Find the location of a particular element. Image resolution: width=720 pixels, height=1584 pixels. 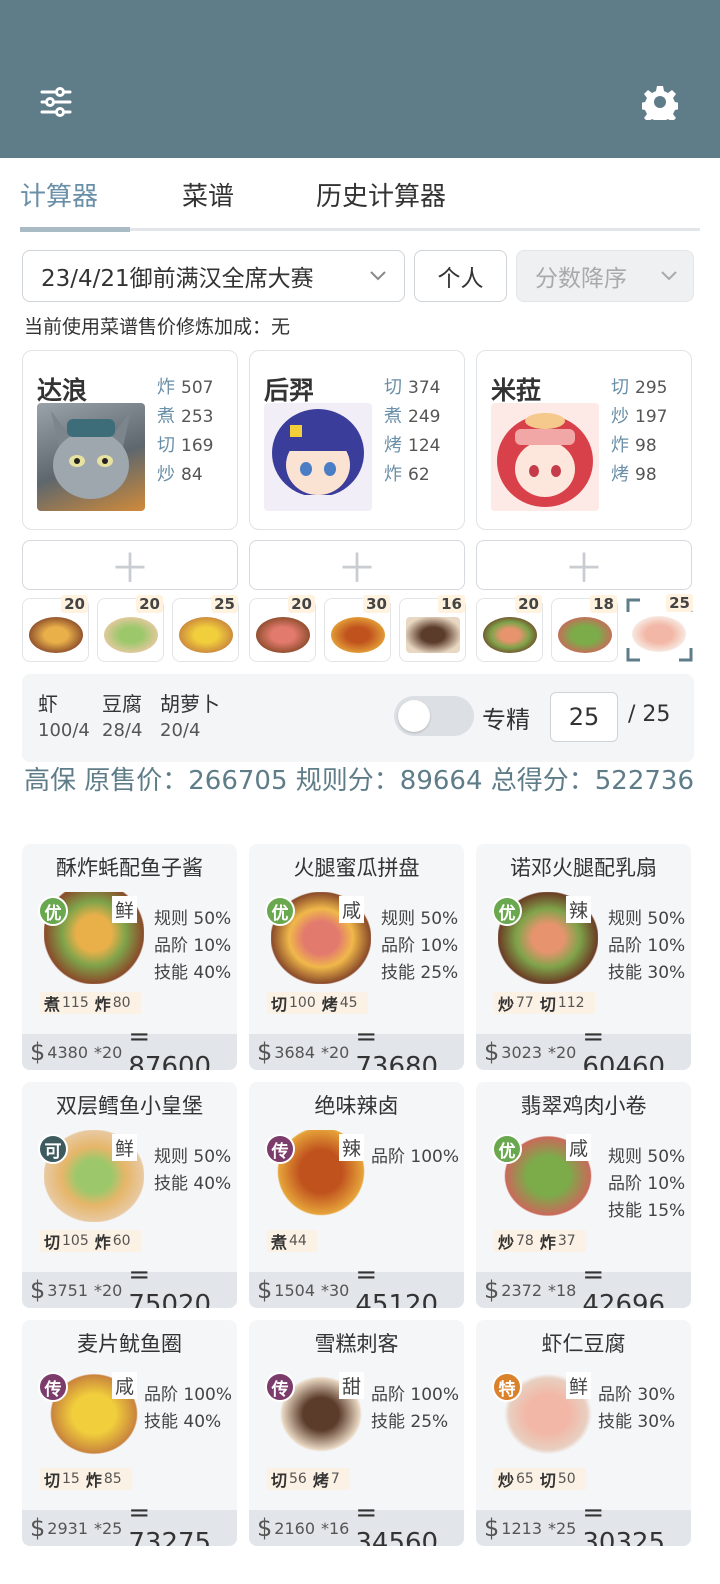

dish-slot: 16 is located at coordinates (432, 628).